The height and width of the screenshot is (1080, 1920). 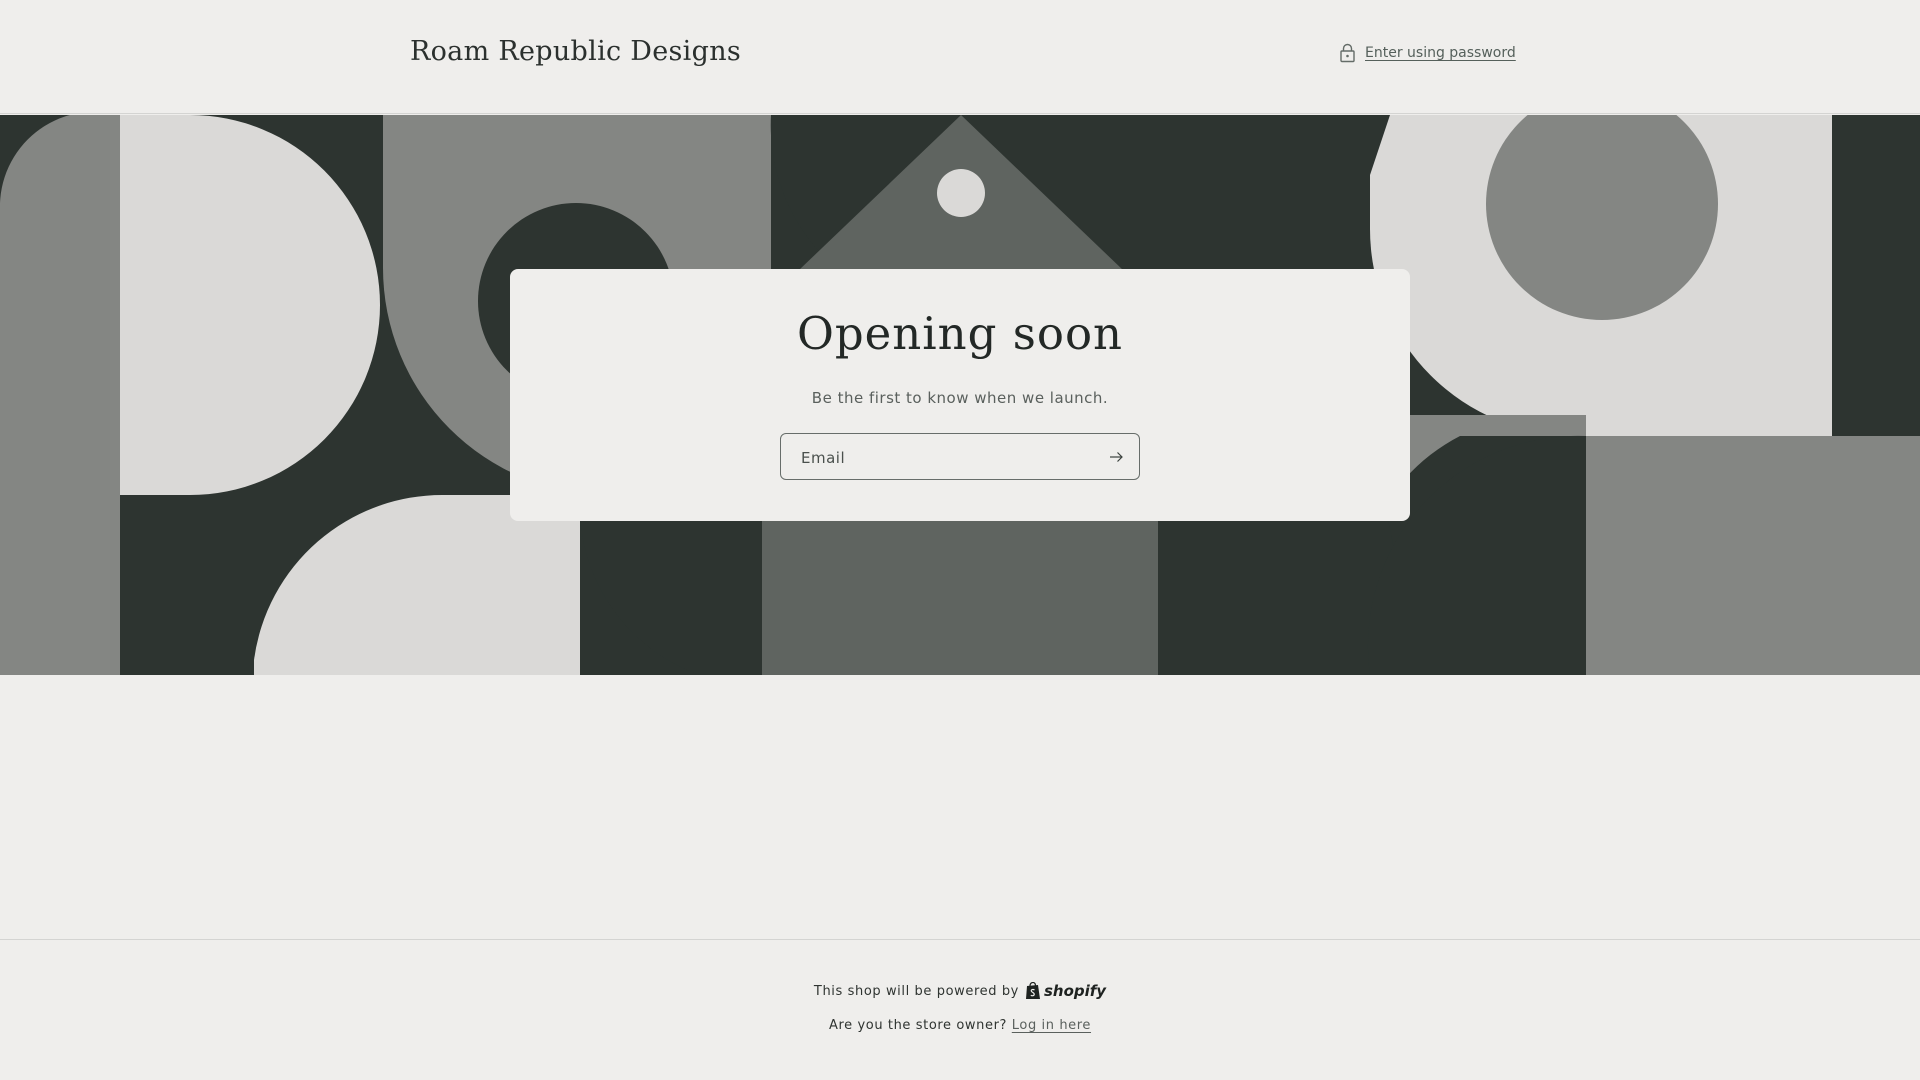 I want to click on enter-password-label: Enter using password, so click(x=1440, y=53).